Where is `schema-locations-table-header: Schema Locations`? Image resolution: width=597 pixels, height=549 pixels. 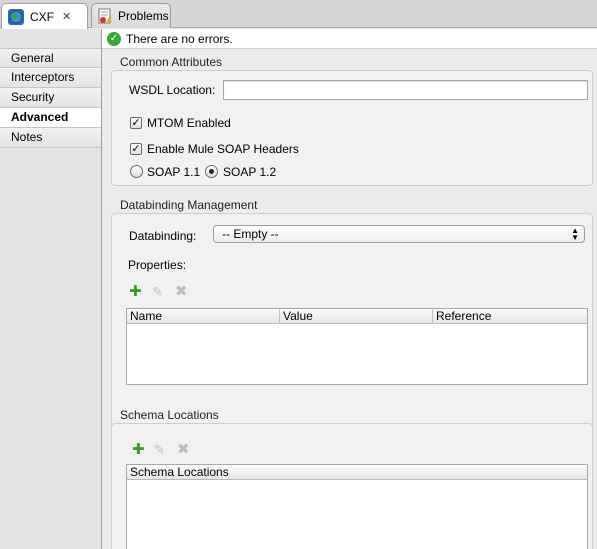 schema-locations-table-header: Schema Locations is located at coordinates (357, 472).